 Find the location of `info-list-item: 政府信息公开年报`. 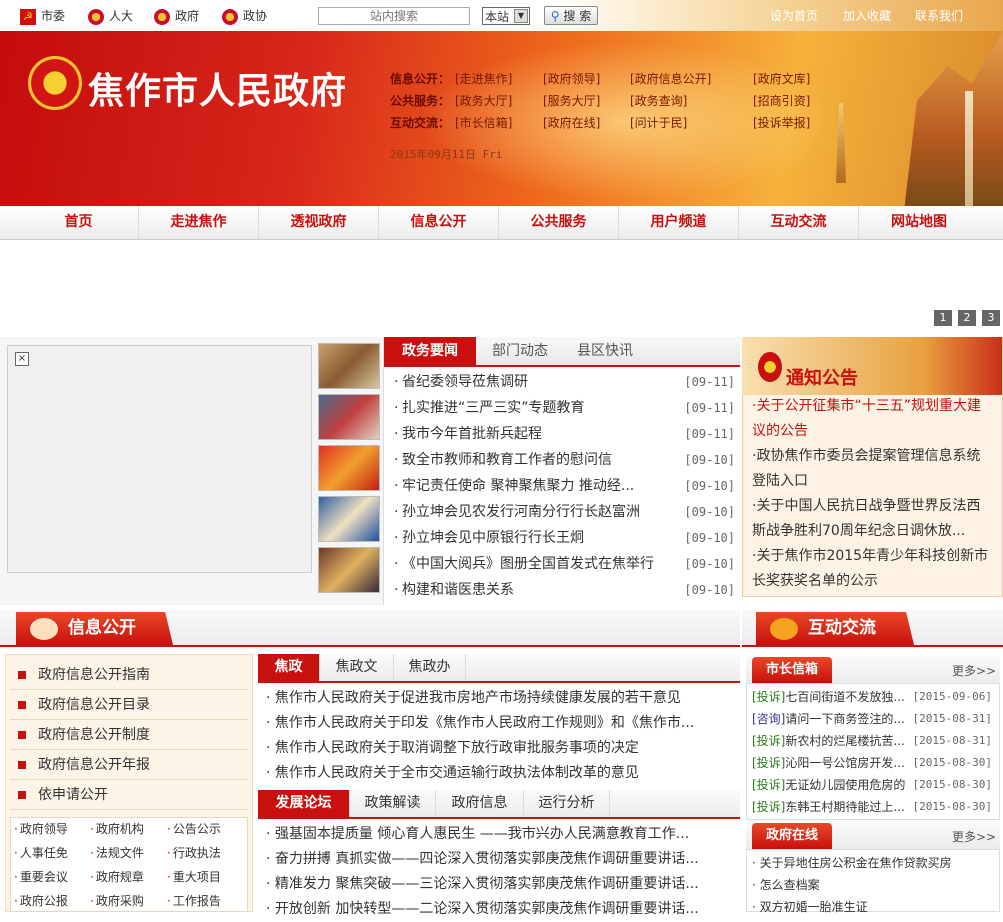

info-list-item: 政府信息公开年报 is located at coordinates (129, 765).